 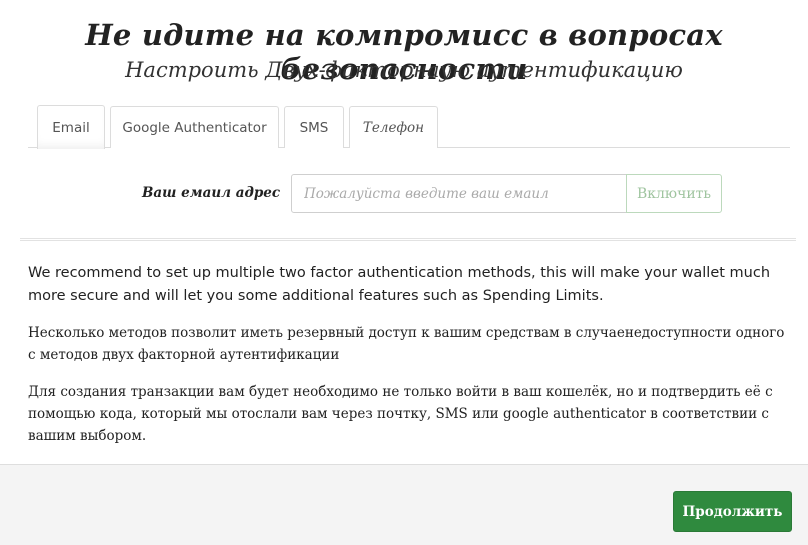 What do you see at coordinates (674, 193) in the screenshot?
I see `enable-button: Включить` at bounding box center [674, 193].